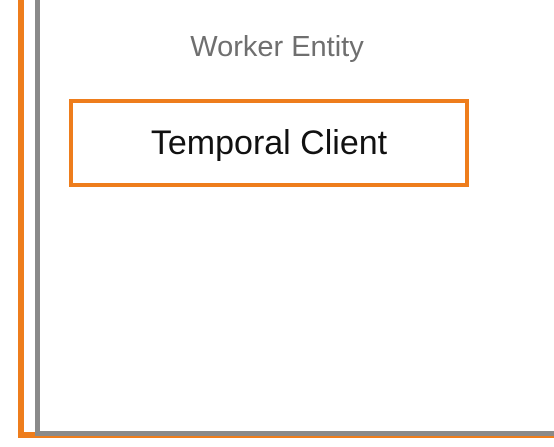 This screenshot has height=447, width=554. Describe the element at coordinates (277, 47) in the screenshot. I see `worker-entity-title: Worker Entity` at that location.